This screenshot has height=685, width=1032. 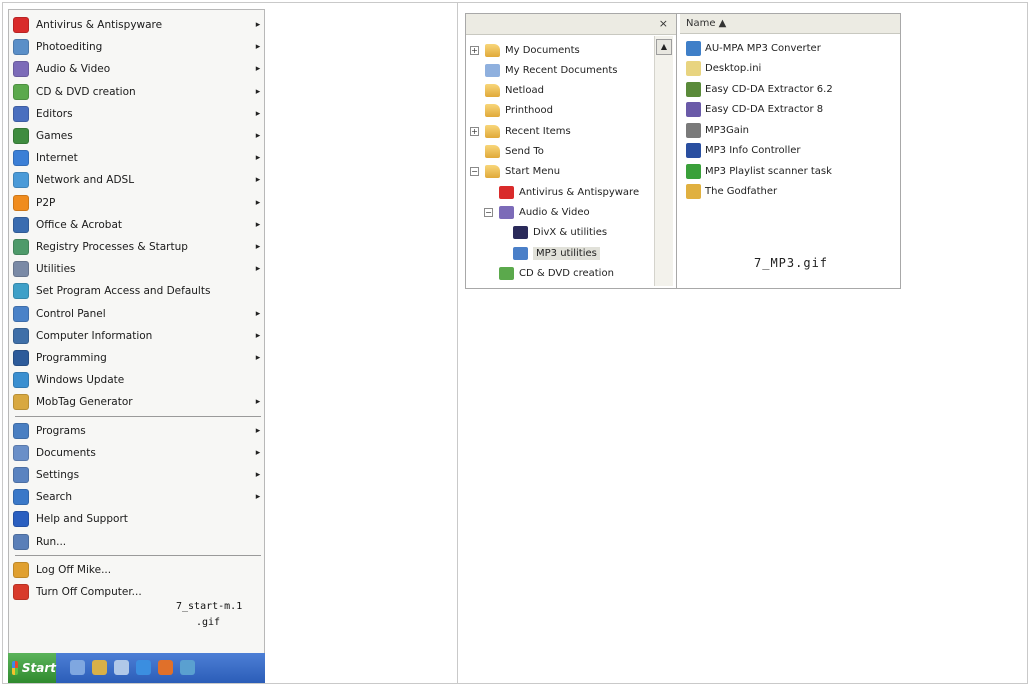 I want to click on start-menu-system-item: Programs ▸, so click(x=138, y=431).